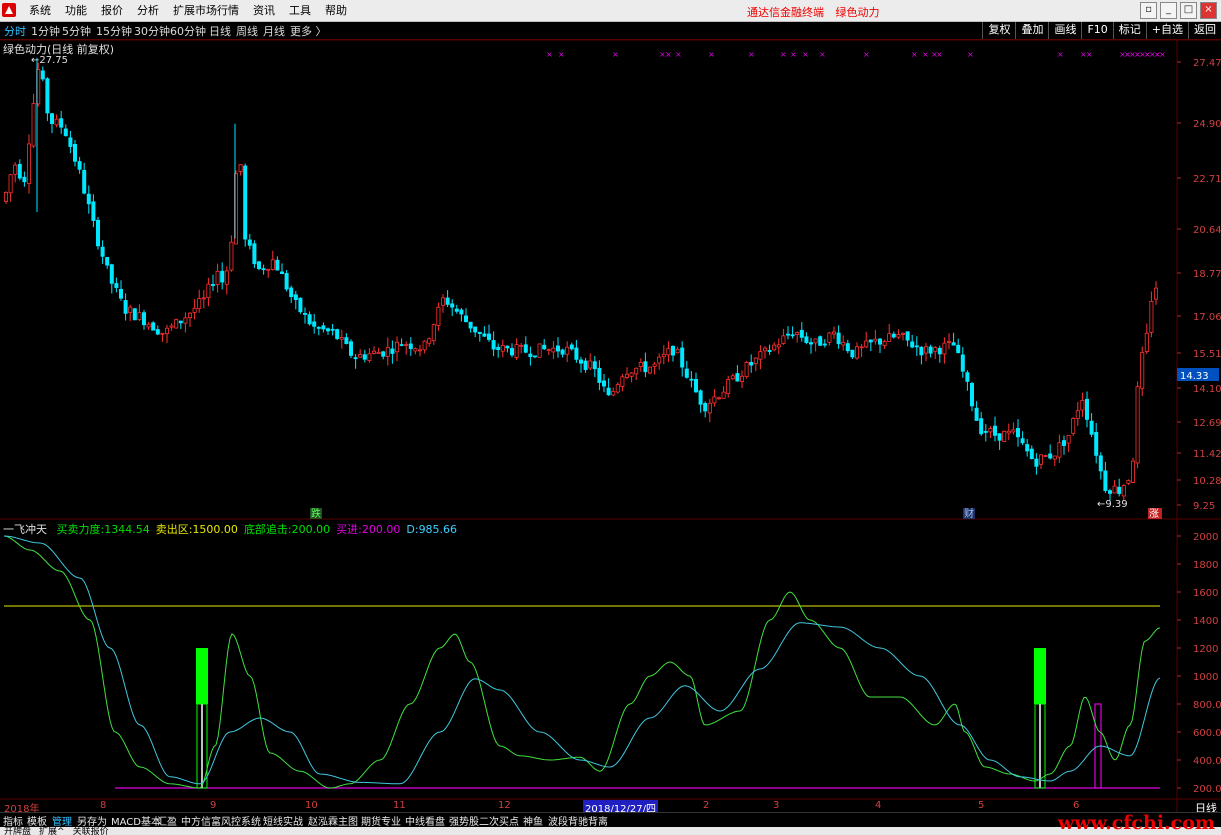 This screenshot has width=1221, height=835. I want to click on indicator-axis-label: 1000, so click(1205, 677).